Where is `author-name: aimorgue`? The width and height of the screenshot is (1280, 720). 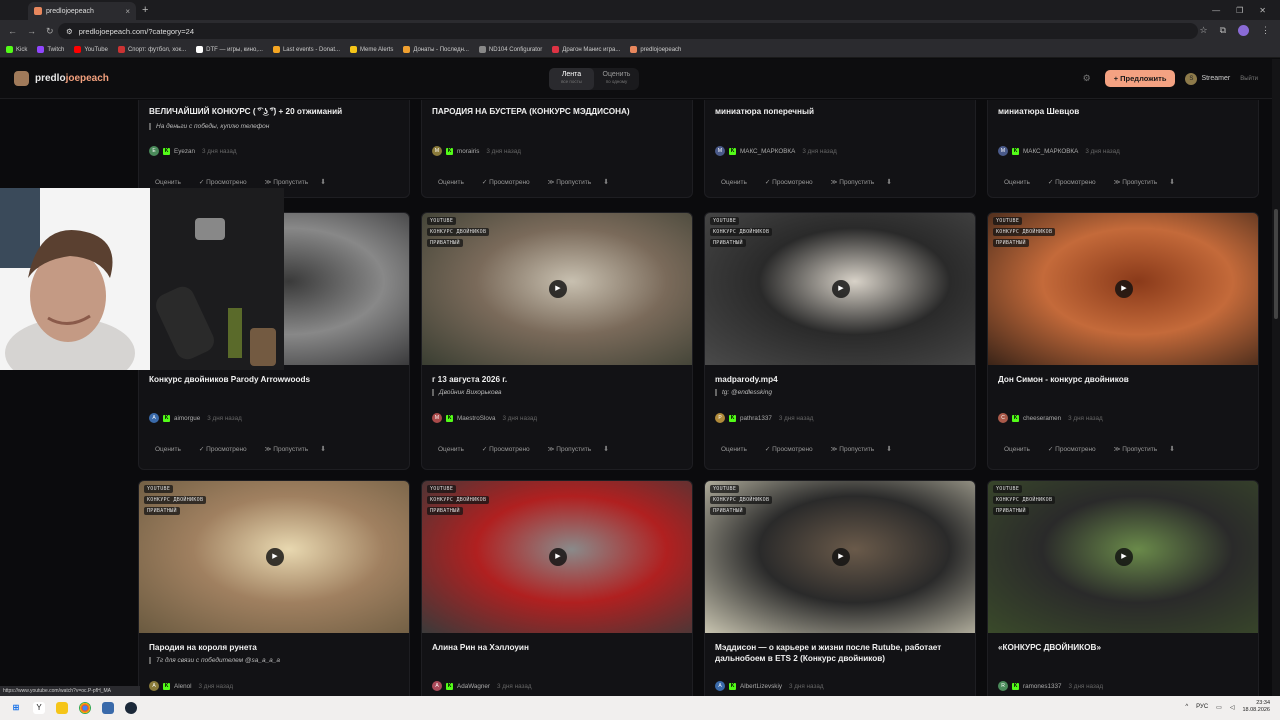
author-name: aimorgue is located at coordinates (187, 418).